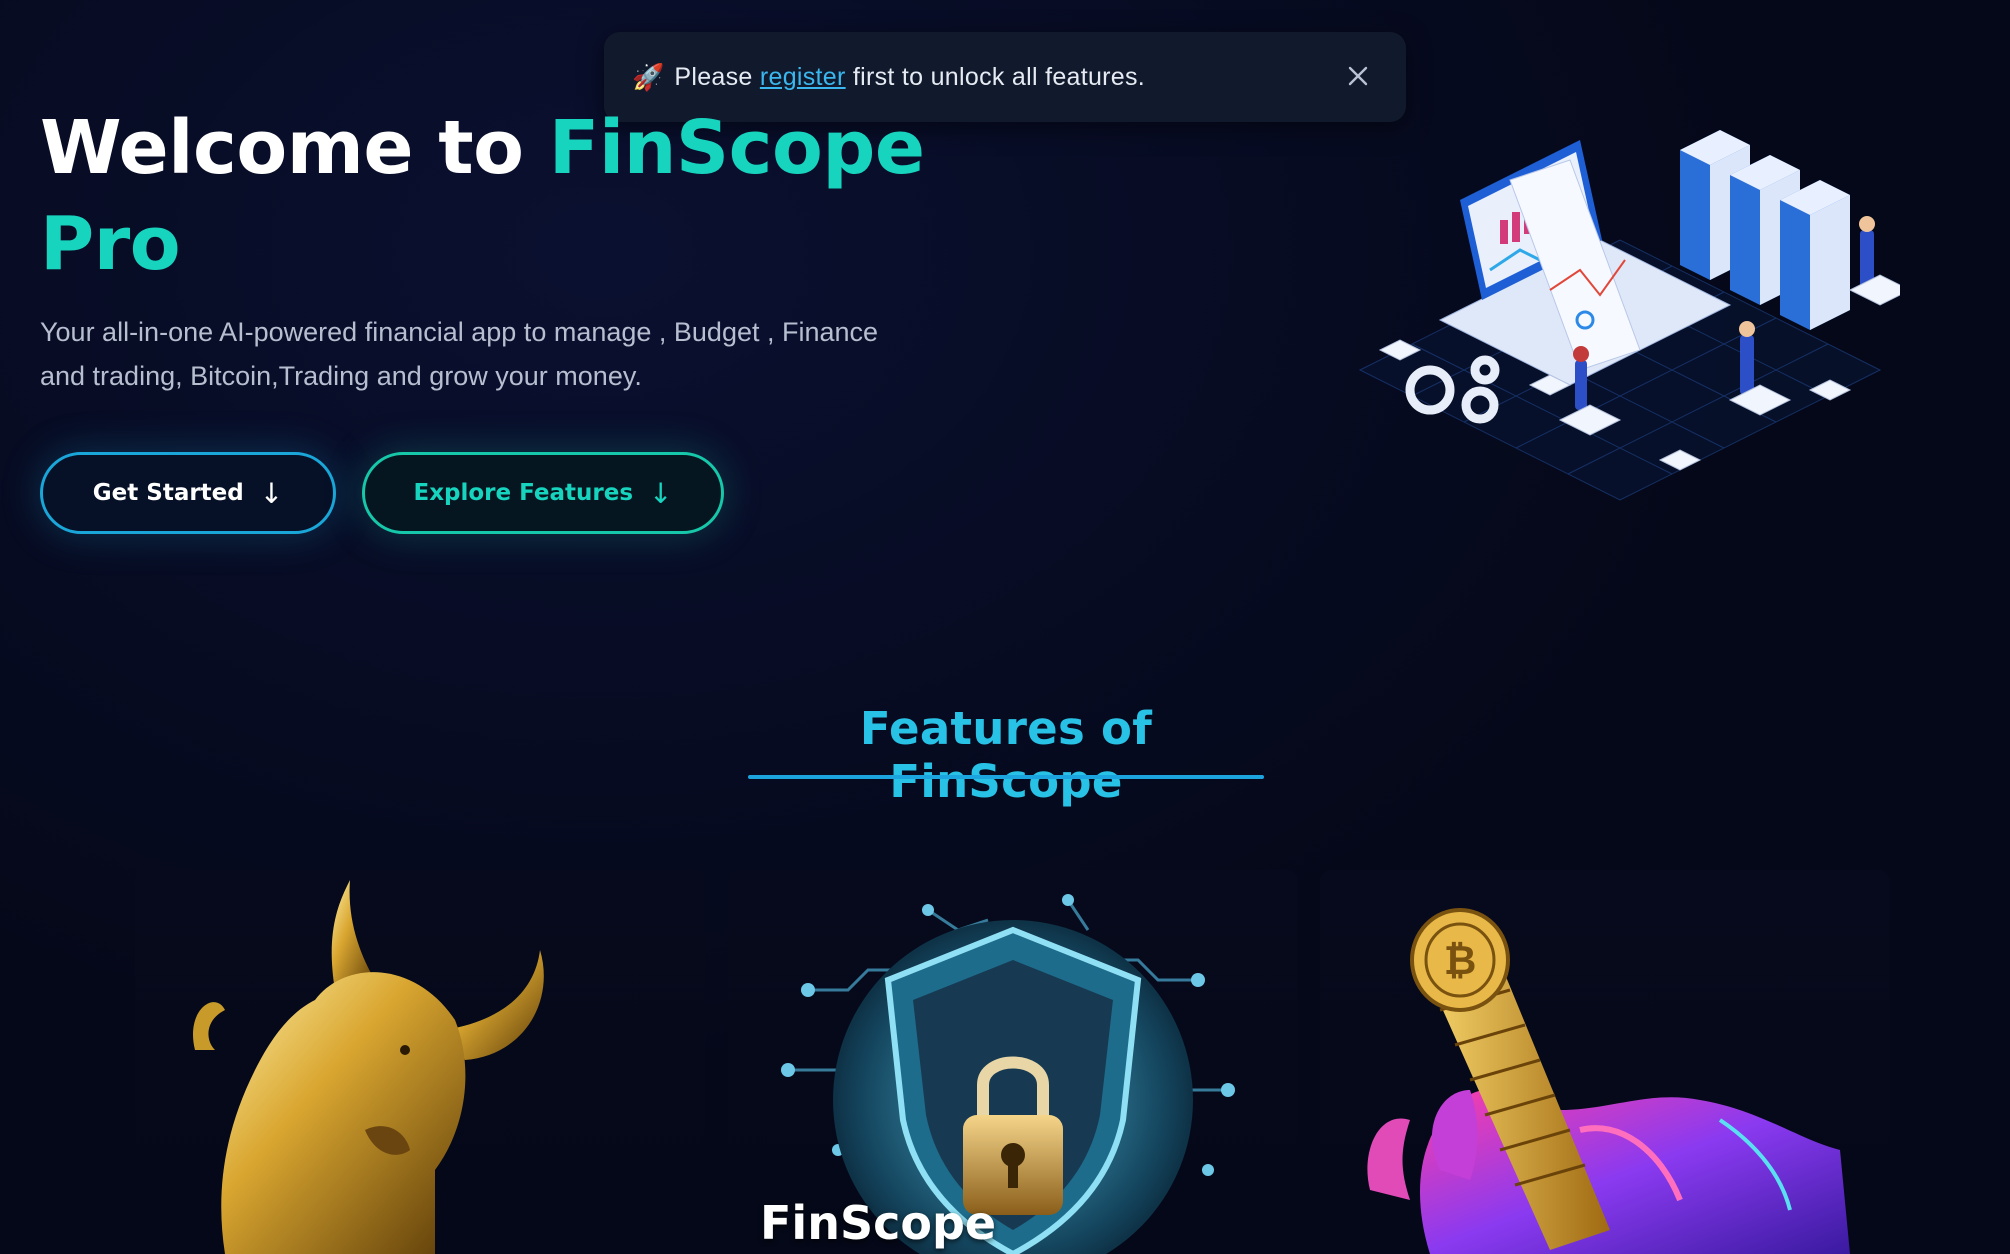 The width and height of the screenshot is (2010, 1254). I want to click on isometric-finance-illustration, so click(1626, 320).